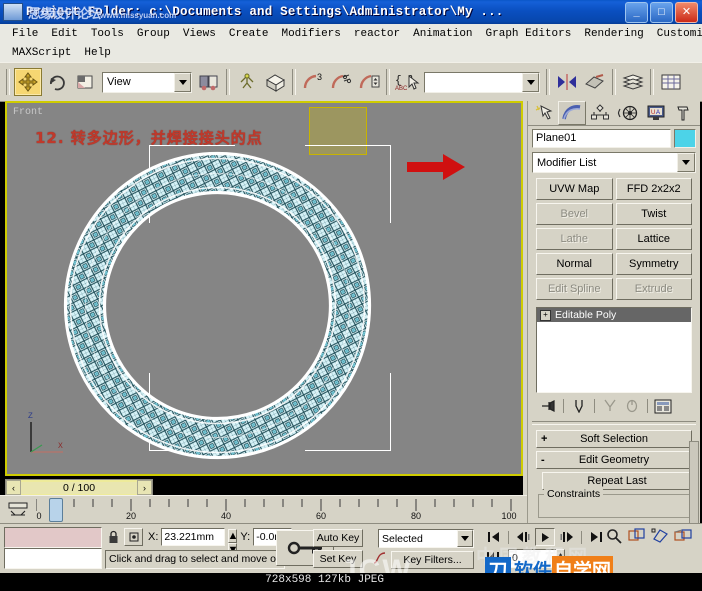 The width and height of the screenshot is (702, 591). What do you see at coordinates (249, 34) in the screenshot?
I see `menu-item-create: Create` at bounding box center [249, 34].